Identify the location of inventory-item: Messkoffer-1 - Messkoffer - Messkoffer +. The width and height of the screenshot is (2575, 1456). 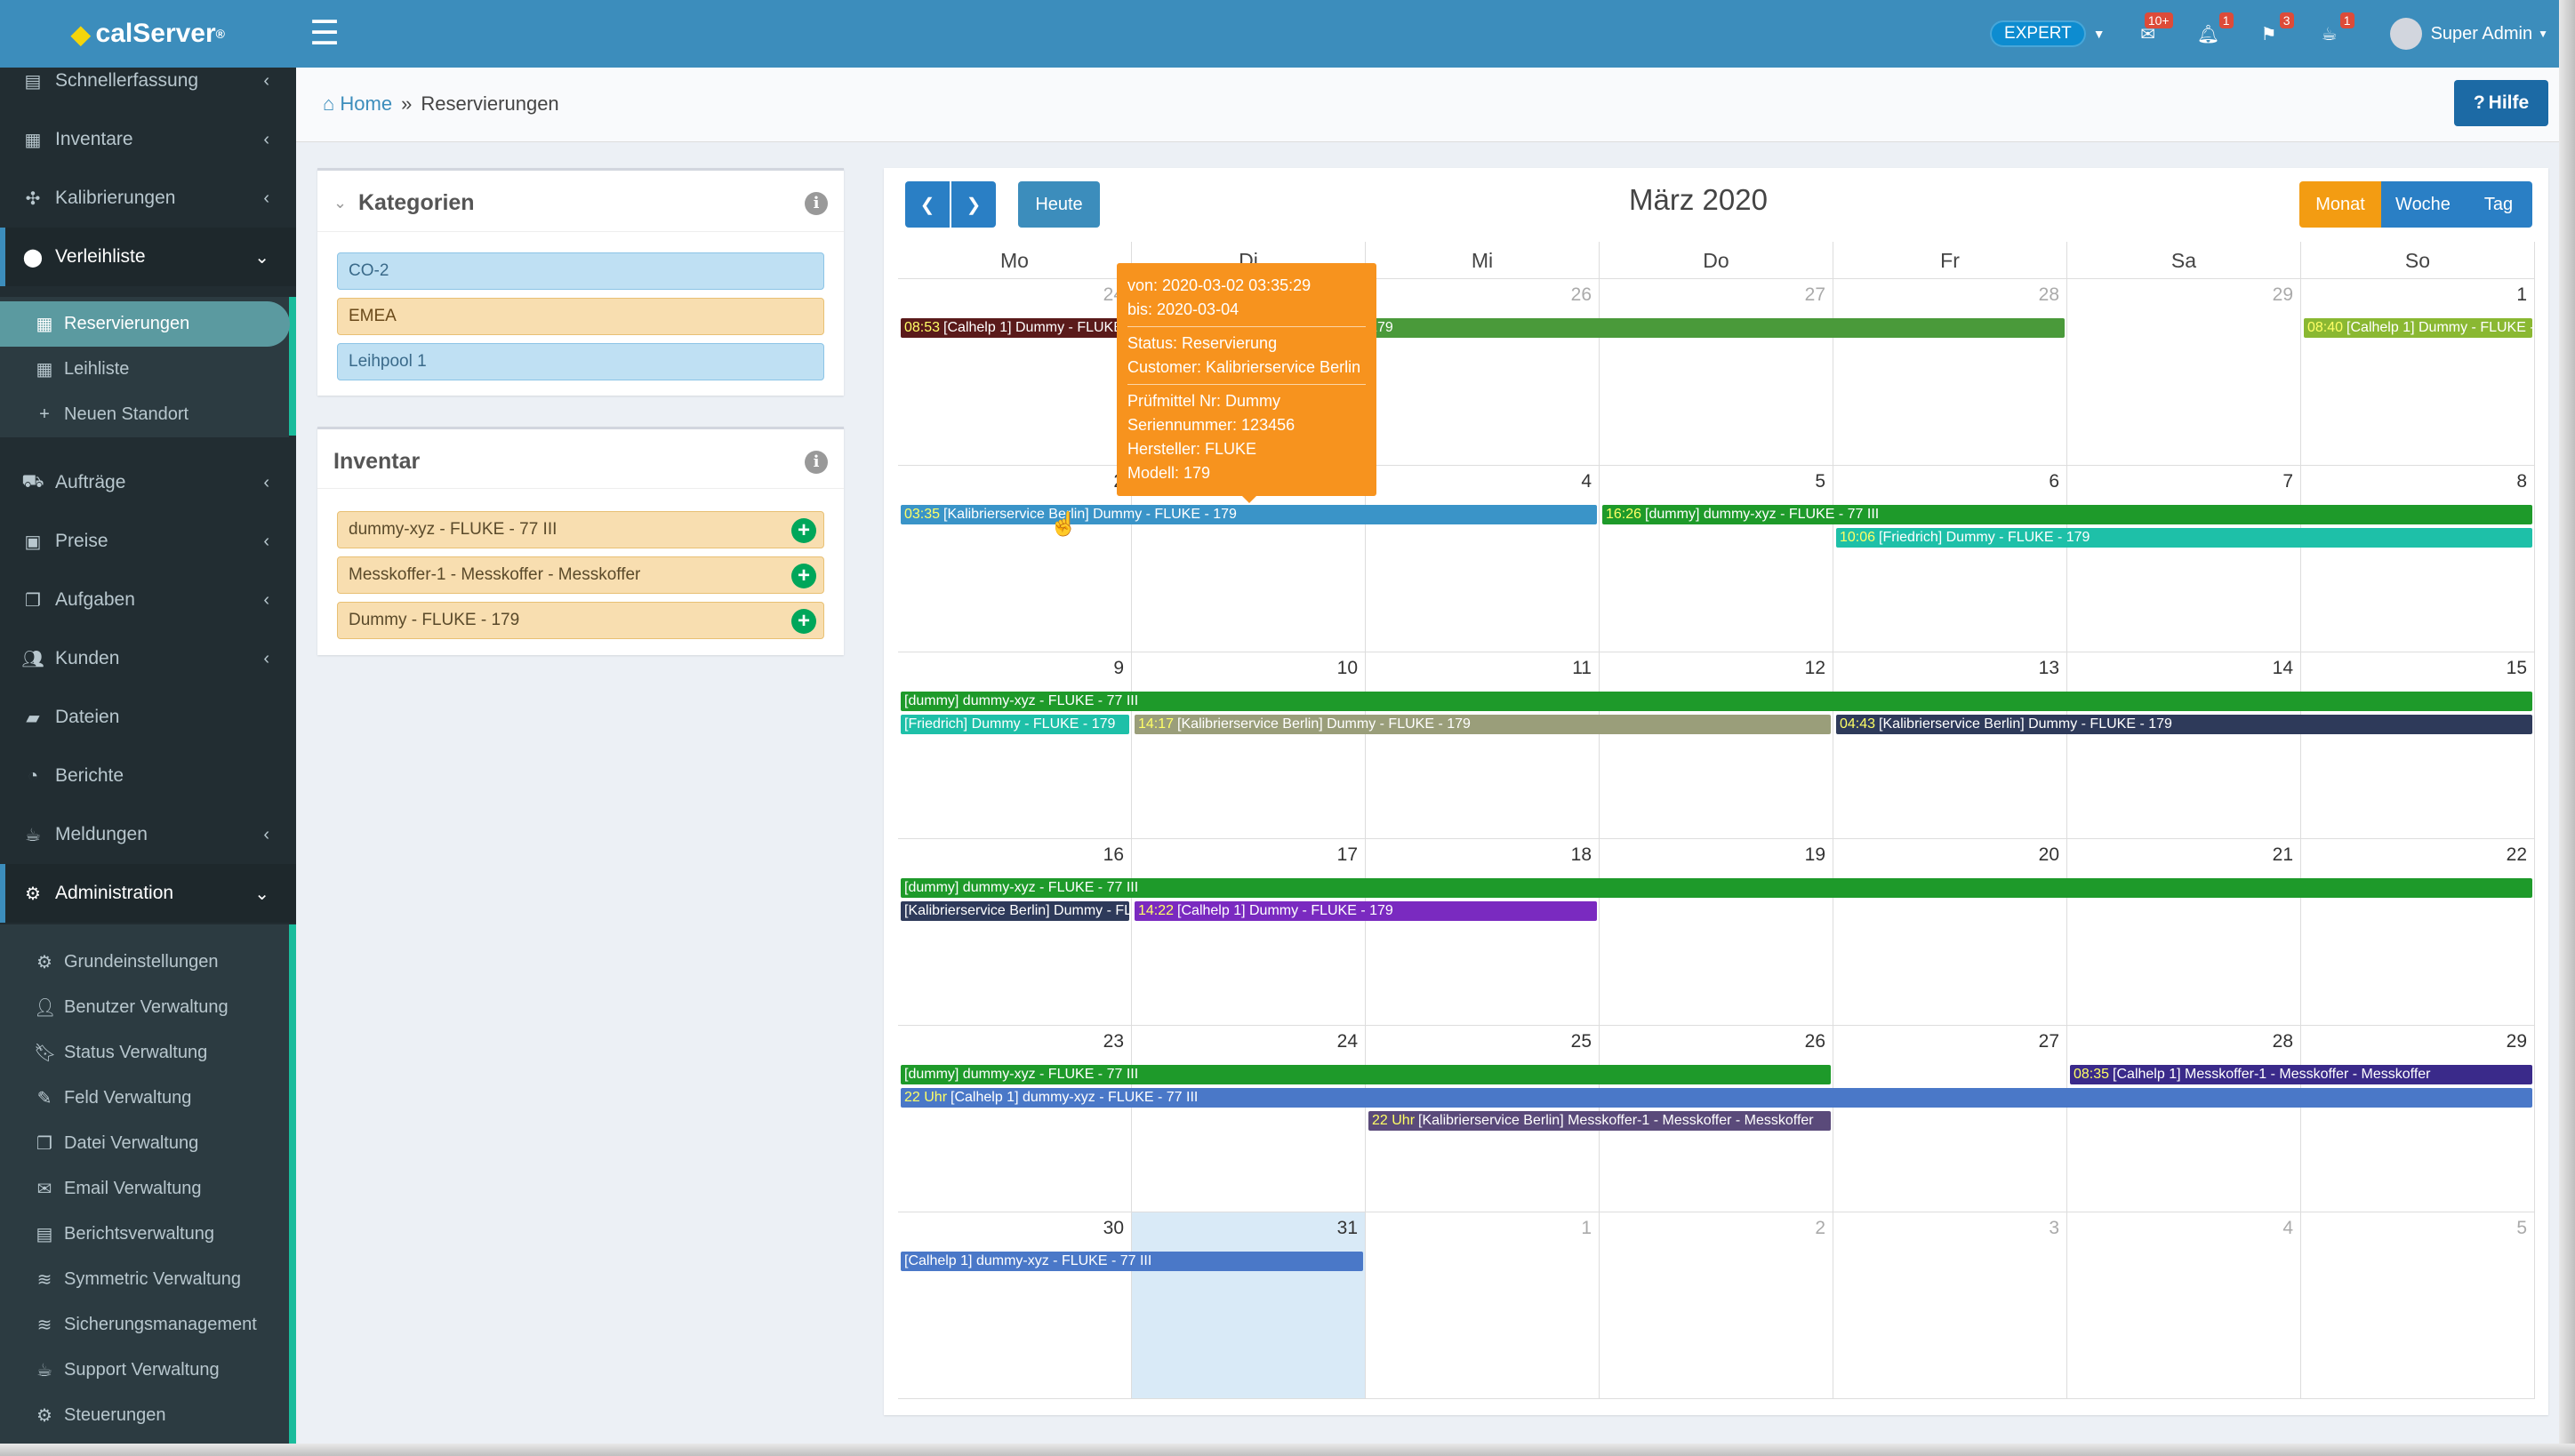
(580, 575).